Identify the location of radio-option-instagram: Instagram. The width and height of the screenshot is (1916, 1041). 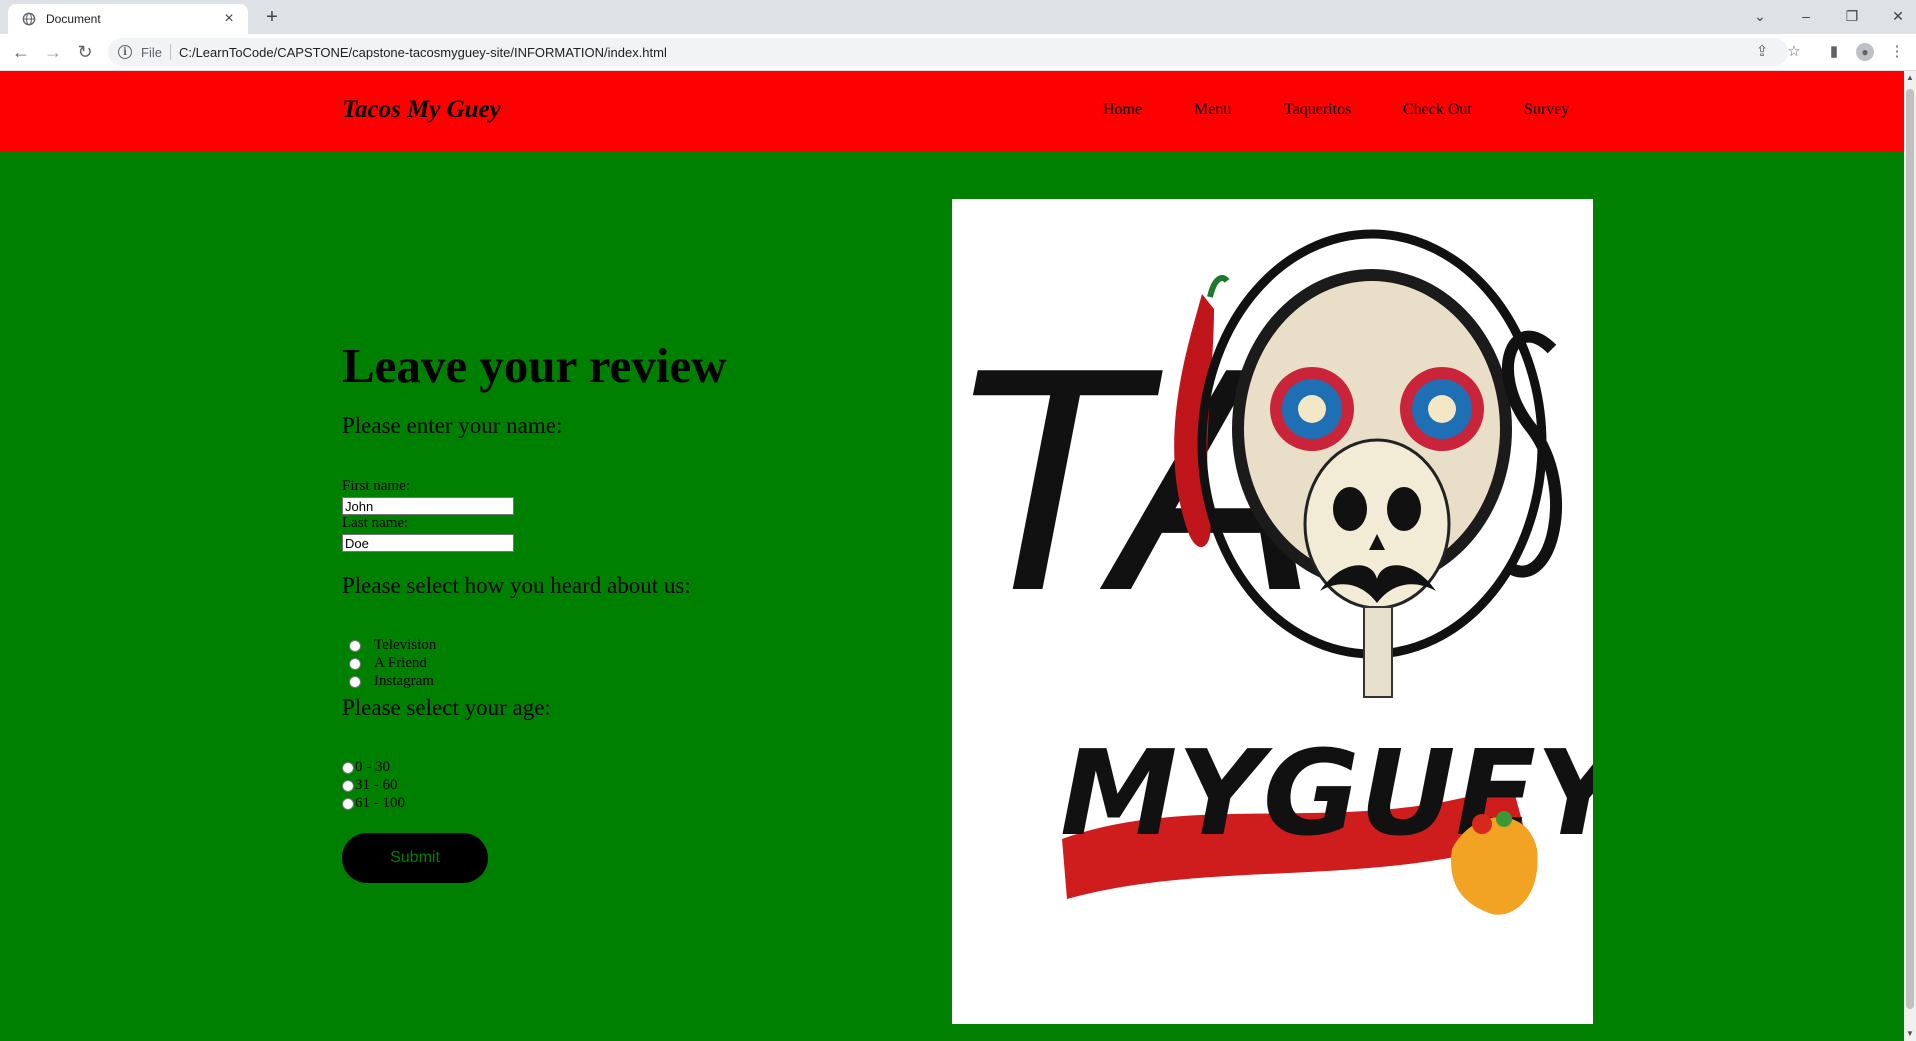
(391, 681).